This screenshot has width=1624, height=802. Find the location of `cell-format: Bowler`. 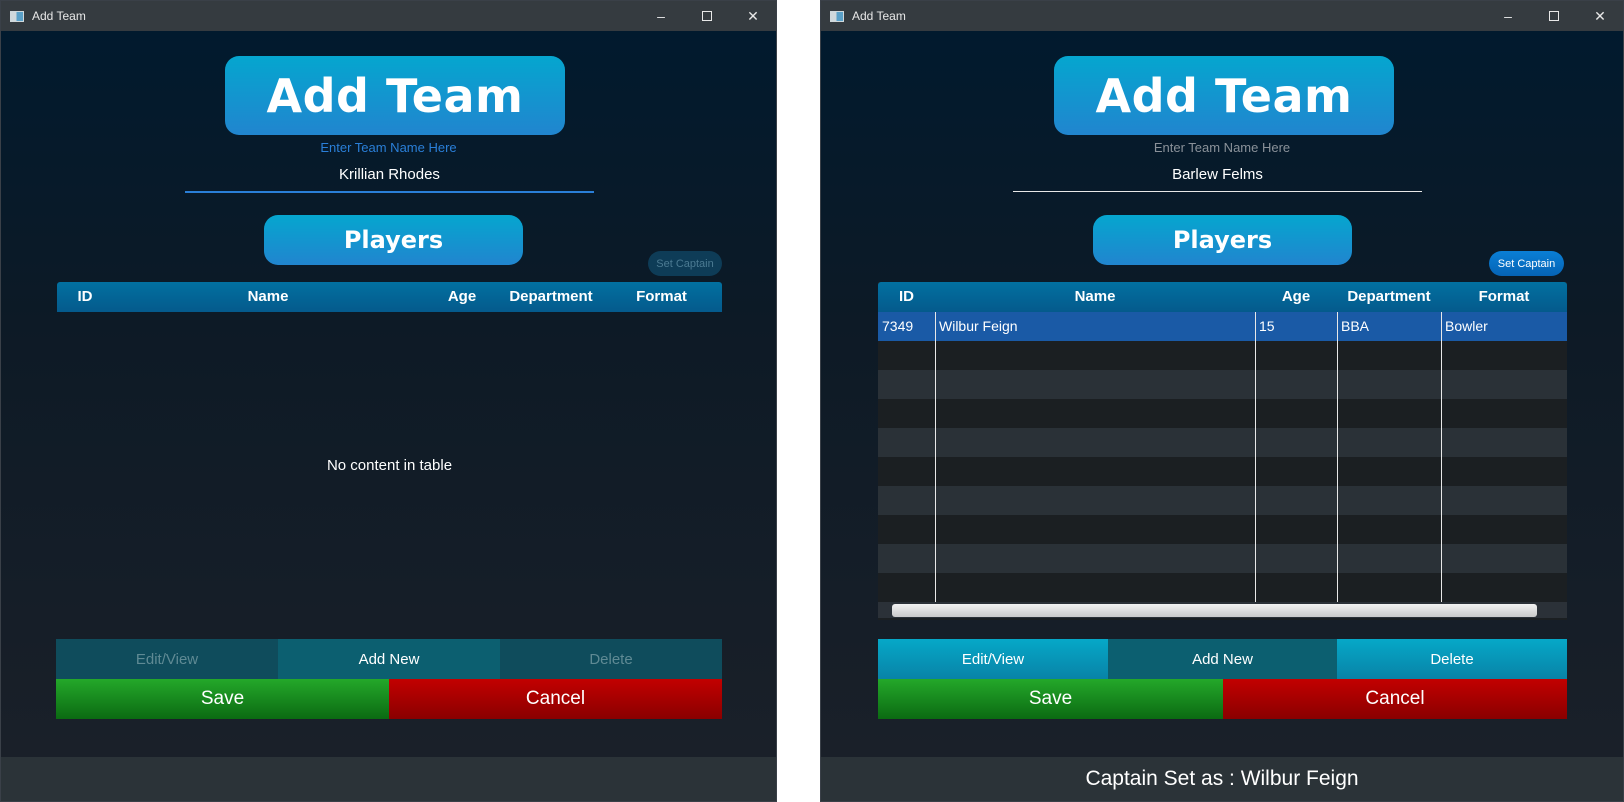

cell-format: Bowler is located at coordinates (1466, 326).